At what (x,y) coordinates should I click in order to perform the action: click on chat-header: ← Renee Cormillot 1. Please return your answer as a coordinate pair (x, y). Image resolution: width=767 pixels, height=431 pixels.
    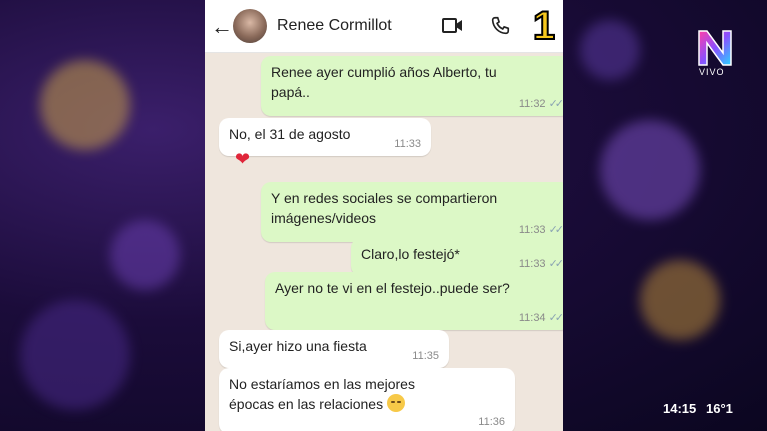
    Looking at the image, I should click on (384, 26).